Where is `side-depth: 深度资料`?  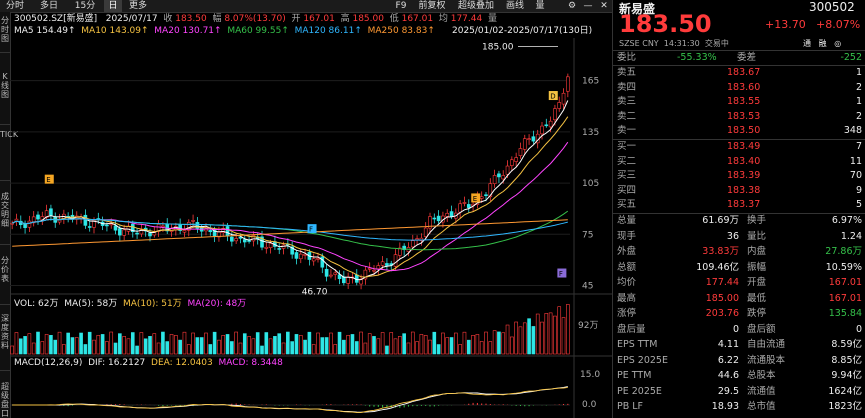
side-depth: 深度资料 is located at coordinates (5, 332).